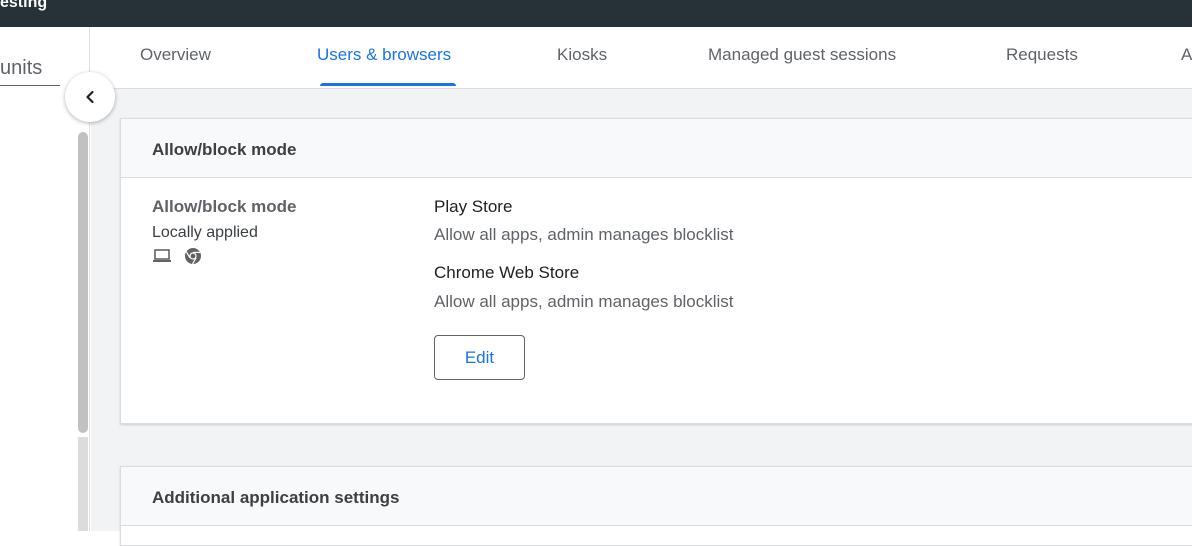 This screenshot has height=546, width=1192. I want to click on setting-status: Locally applied, so click(205, 232).